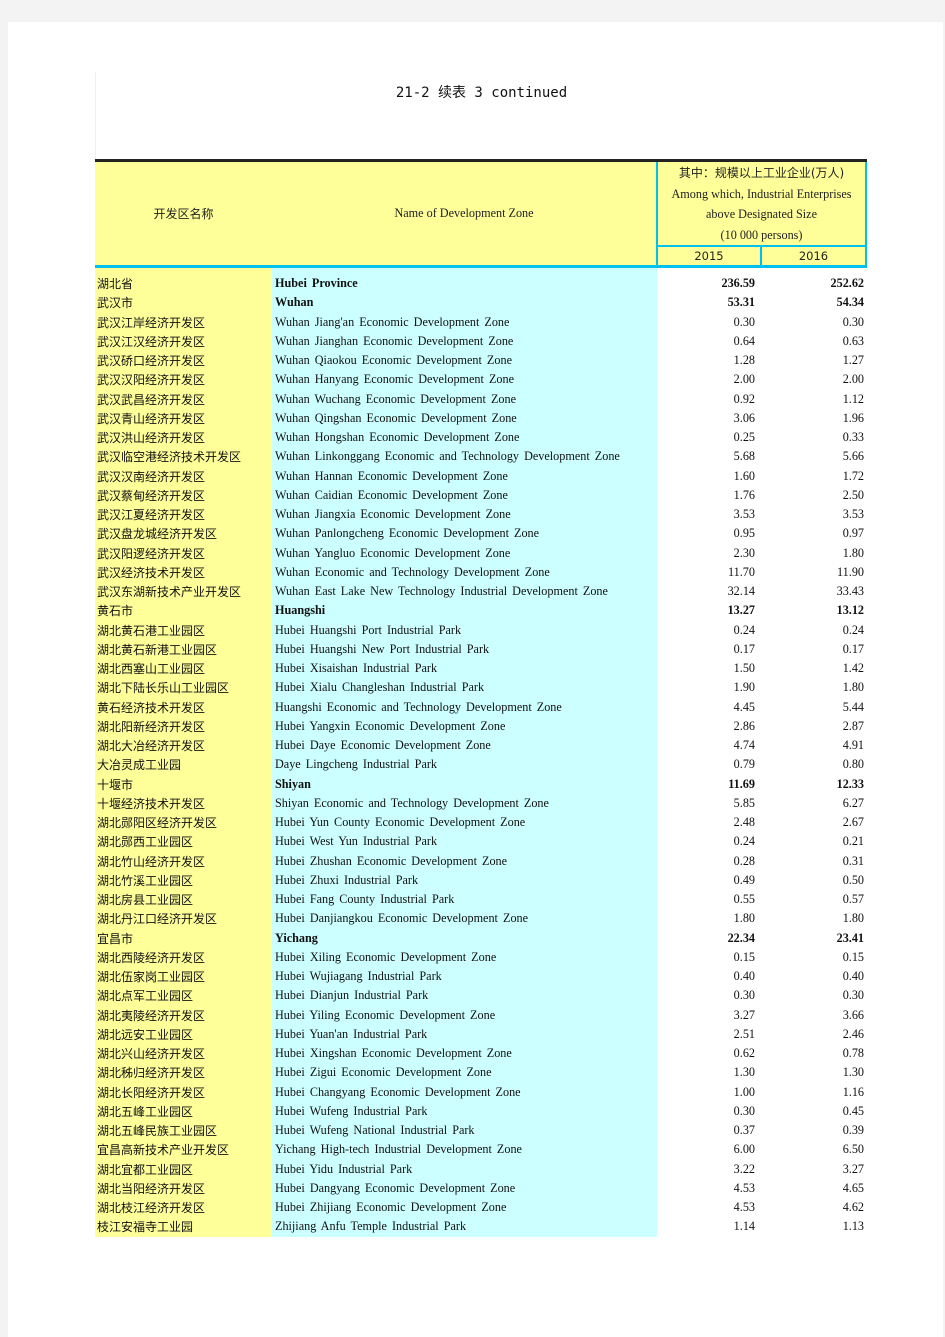 The height and width of the screenshot is (1337, 945). Describe the element at coordinates (744, 687) in the screenshot. I see `value-2015: 1.90` at that location.